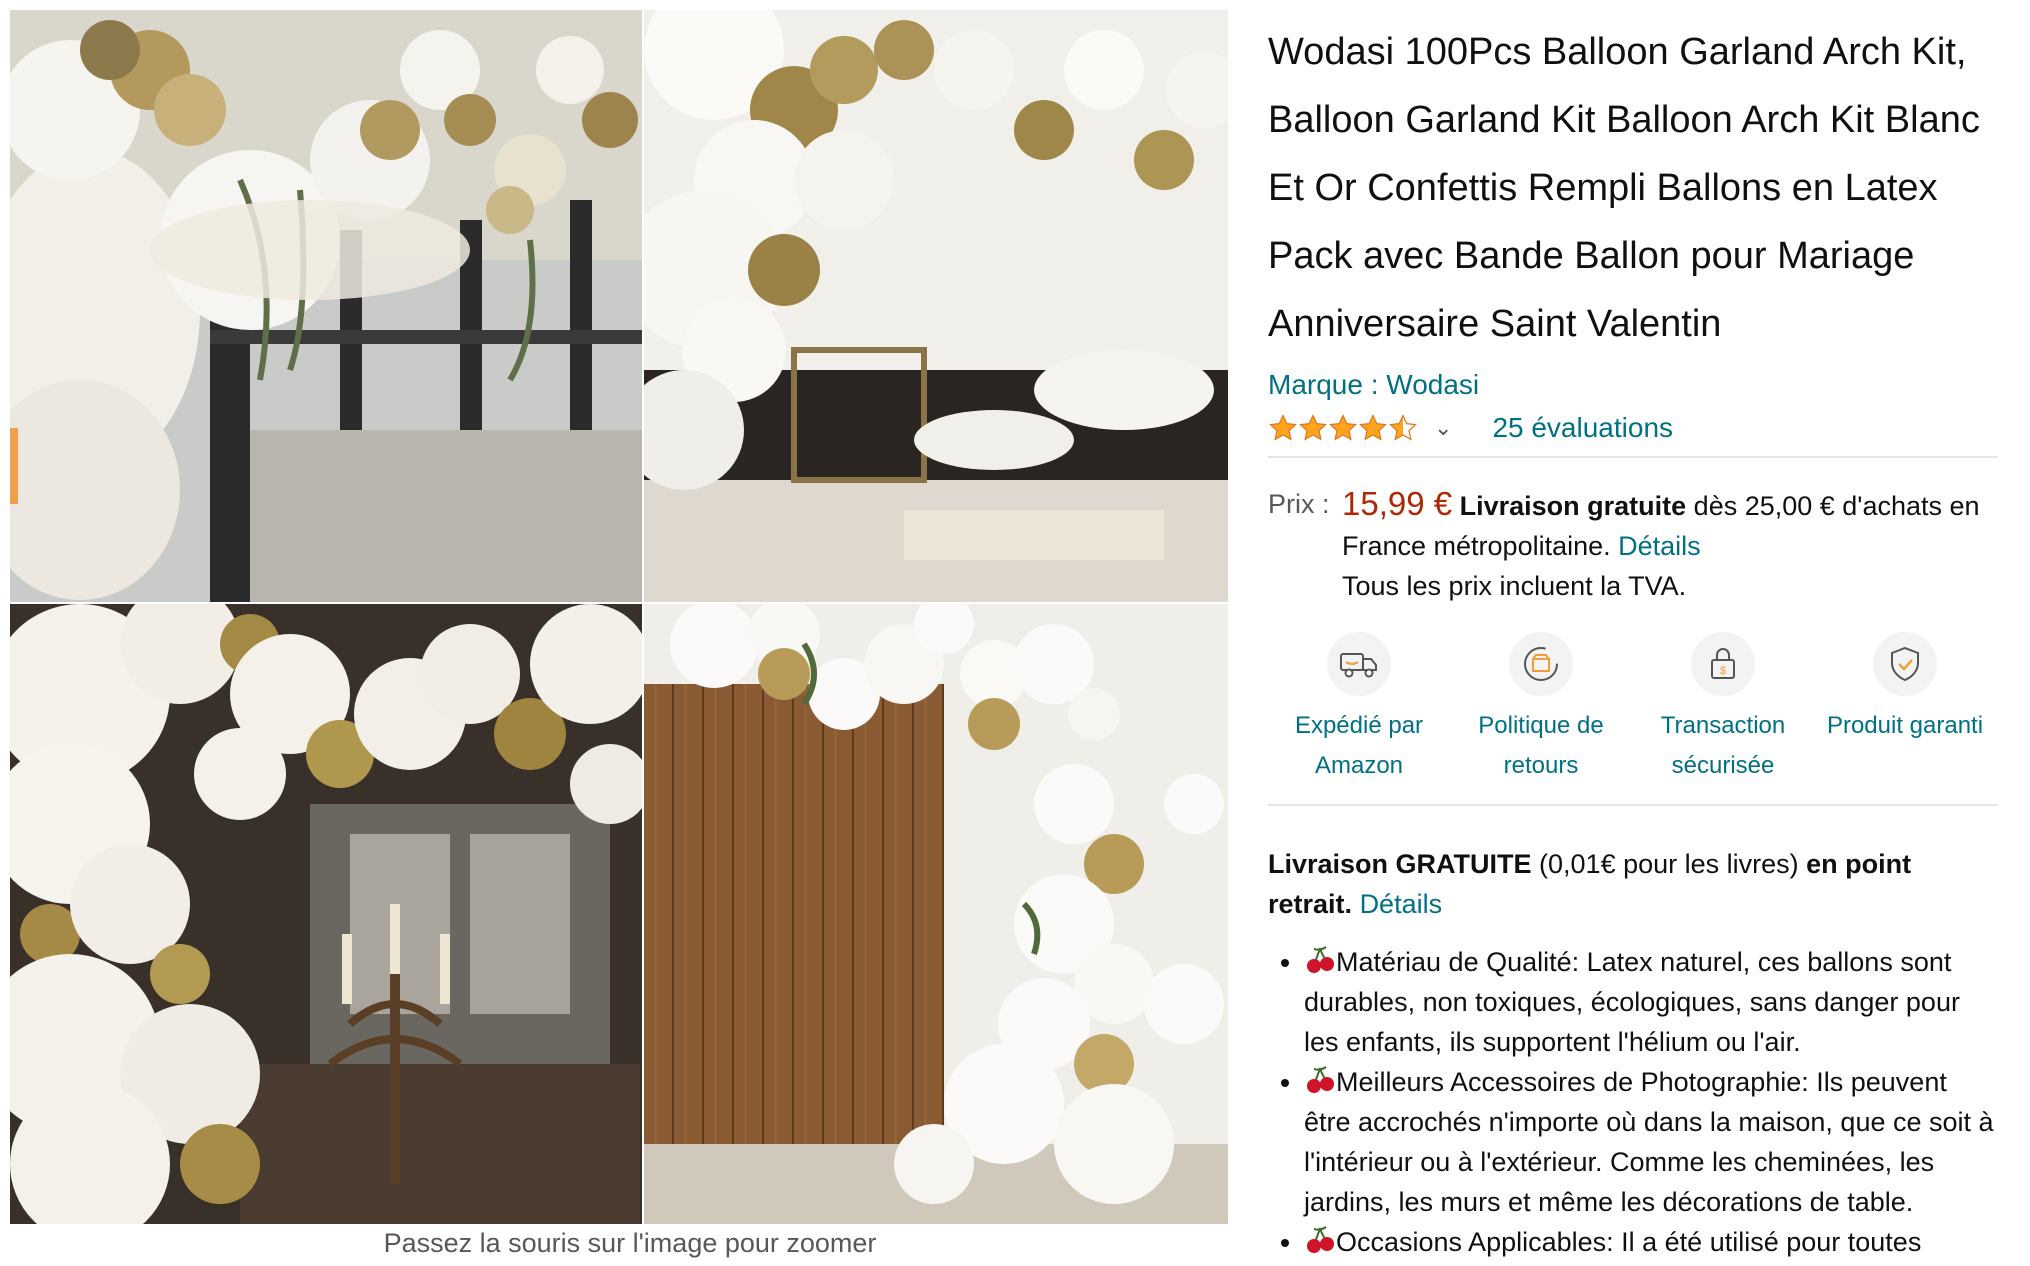 The width and height of the screenshot is (2030, 1266). I want to click on badge-secure-transaction: $ Transaction sécurisée, so click(1723, 709).